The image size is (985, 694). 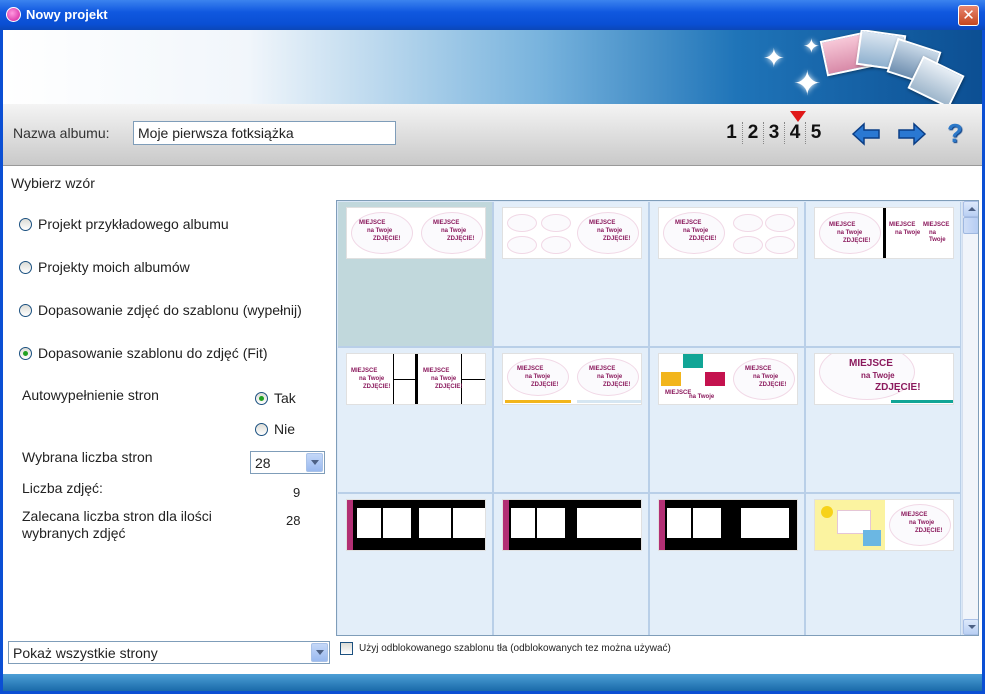 What do you see at coordinates (285, 429) in the screenshot?
I see `autofill-no-label: Nie` at bounding box center [285, 429].